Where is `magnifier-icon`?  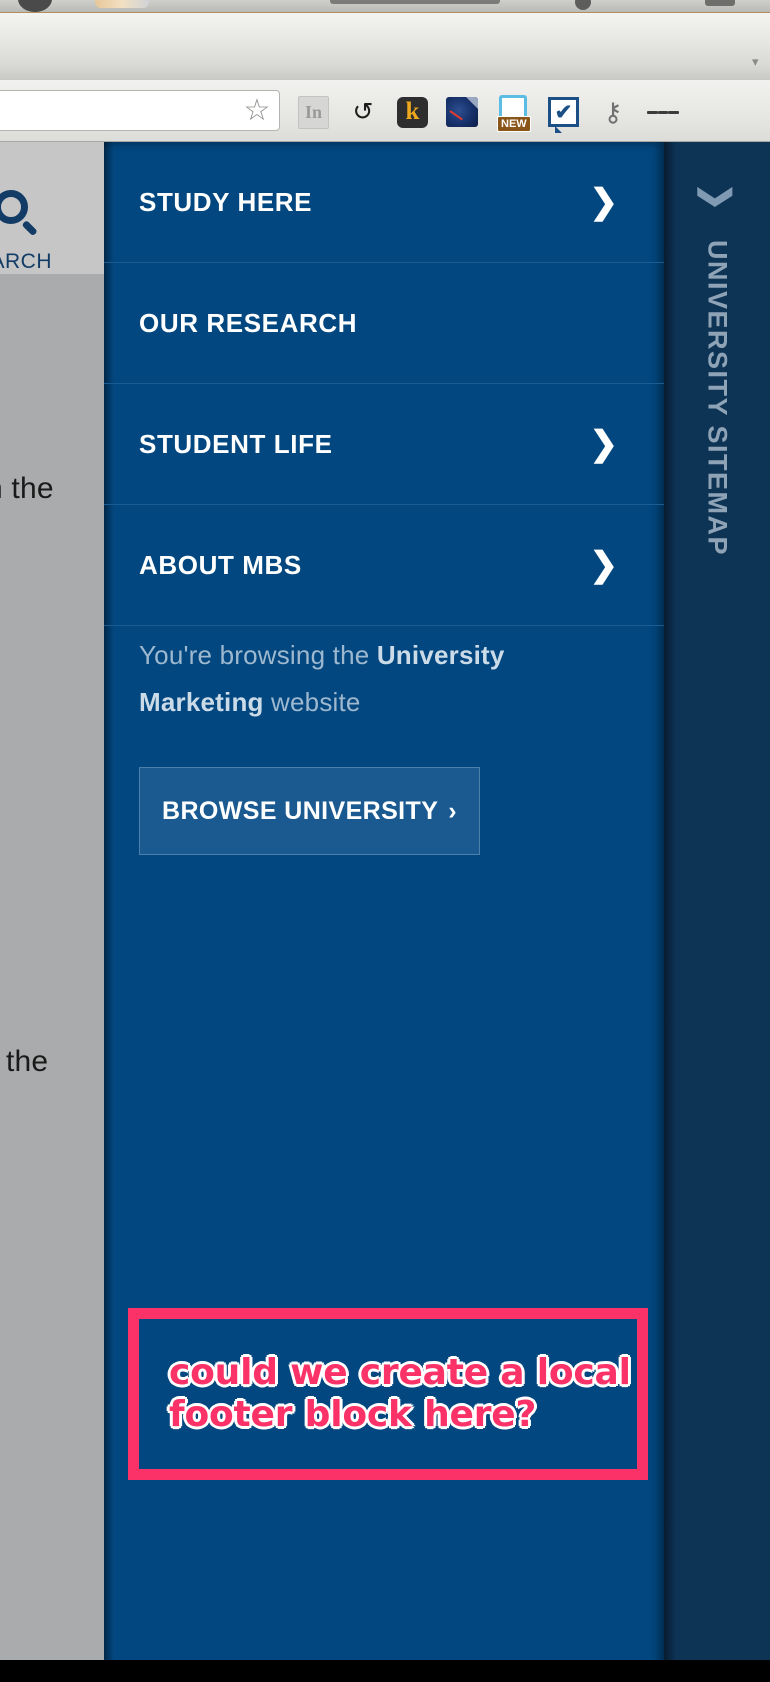
magnifier-icon is located at coordinates (20, 213).